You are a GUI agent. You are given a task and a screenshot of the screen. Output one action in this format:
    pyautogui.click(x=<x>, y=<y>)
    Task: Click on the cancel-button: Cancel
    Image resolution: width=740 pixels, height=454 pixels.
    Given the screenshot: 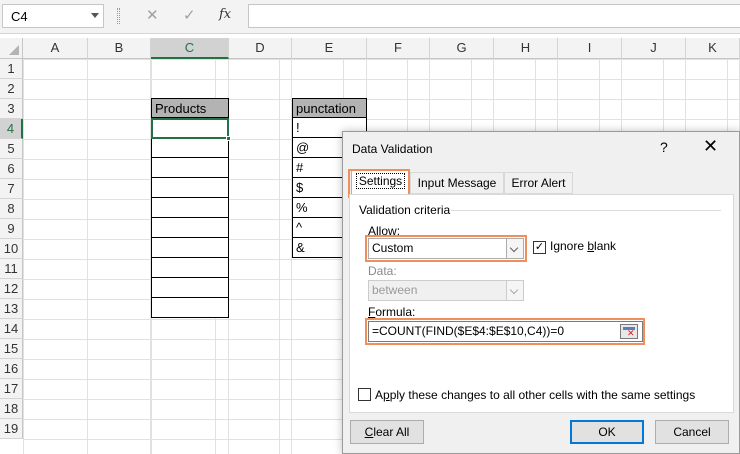 What is the action you would take?
    pyautogui.click(x=692, y=432)
    